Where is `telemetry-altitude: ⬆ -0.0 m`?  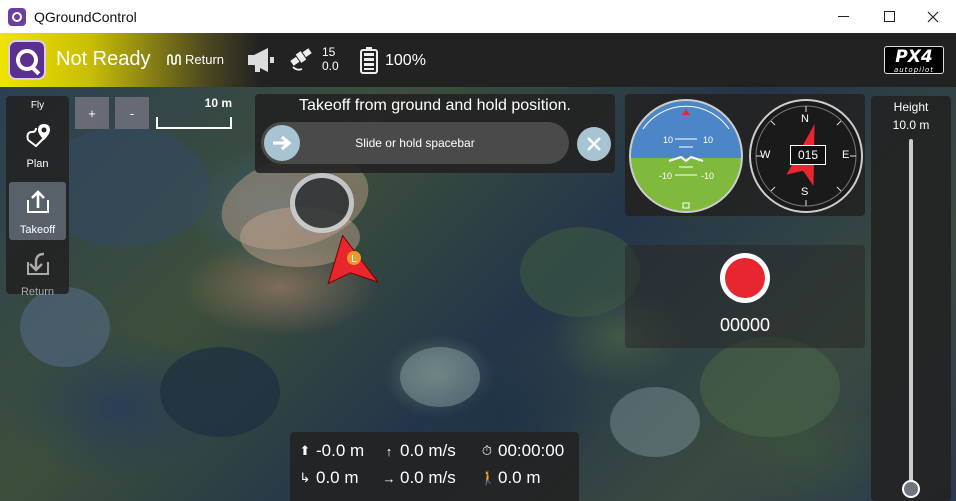 telemetry-altitude: ⬆ -0.0 m is located at coordinates (331, 451).